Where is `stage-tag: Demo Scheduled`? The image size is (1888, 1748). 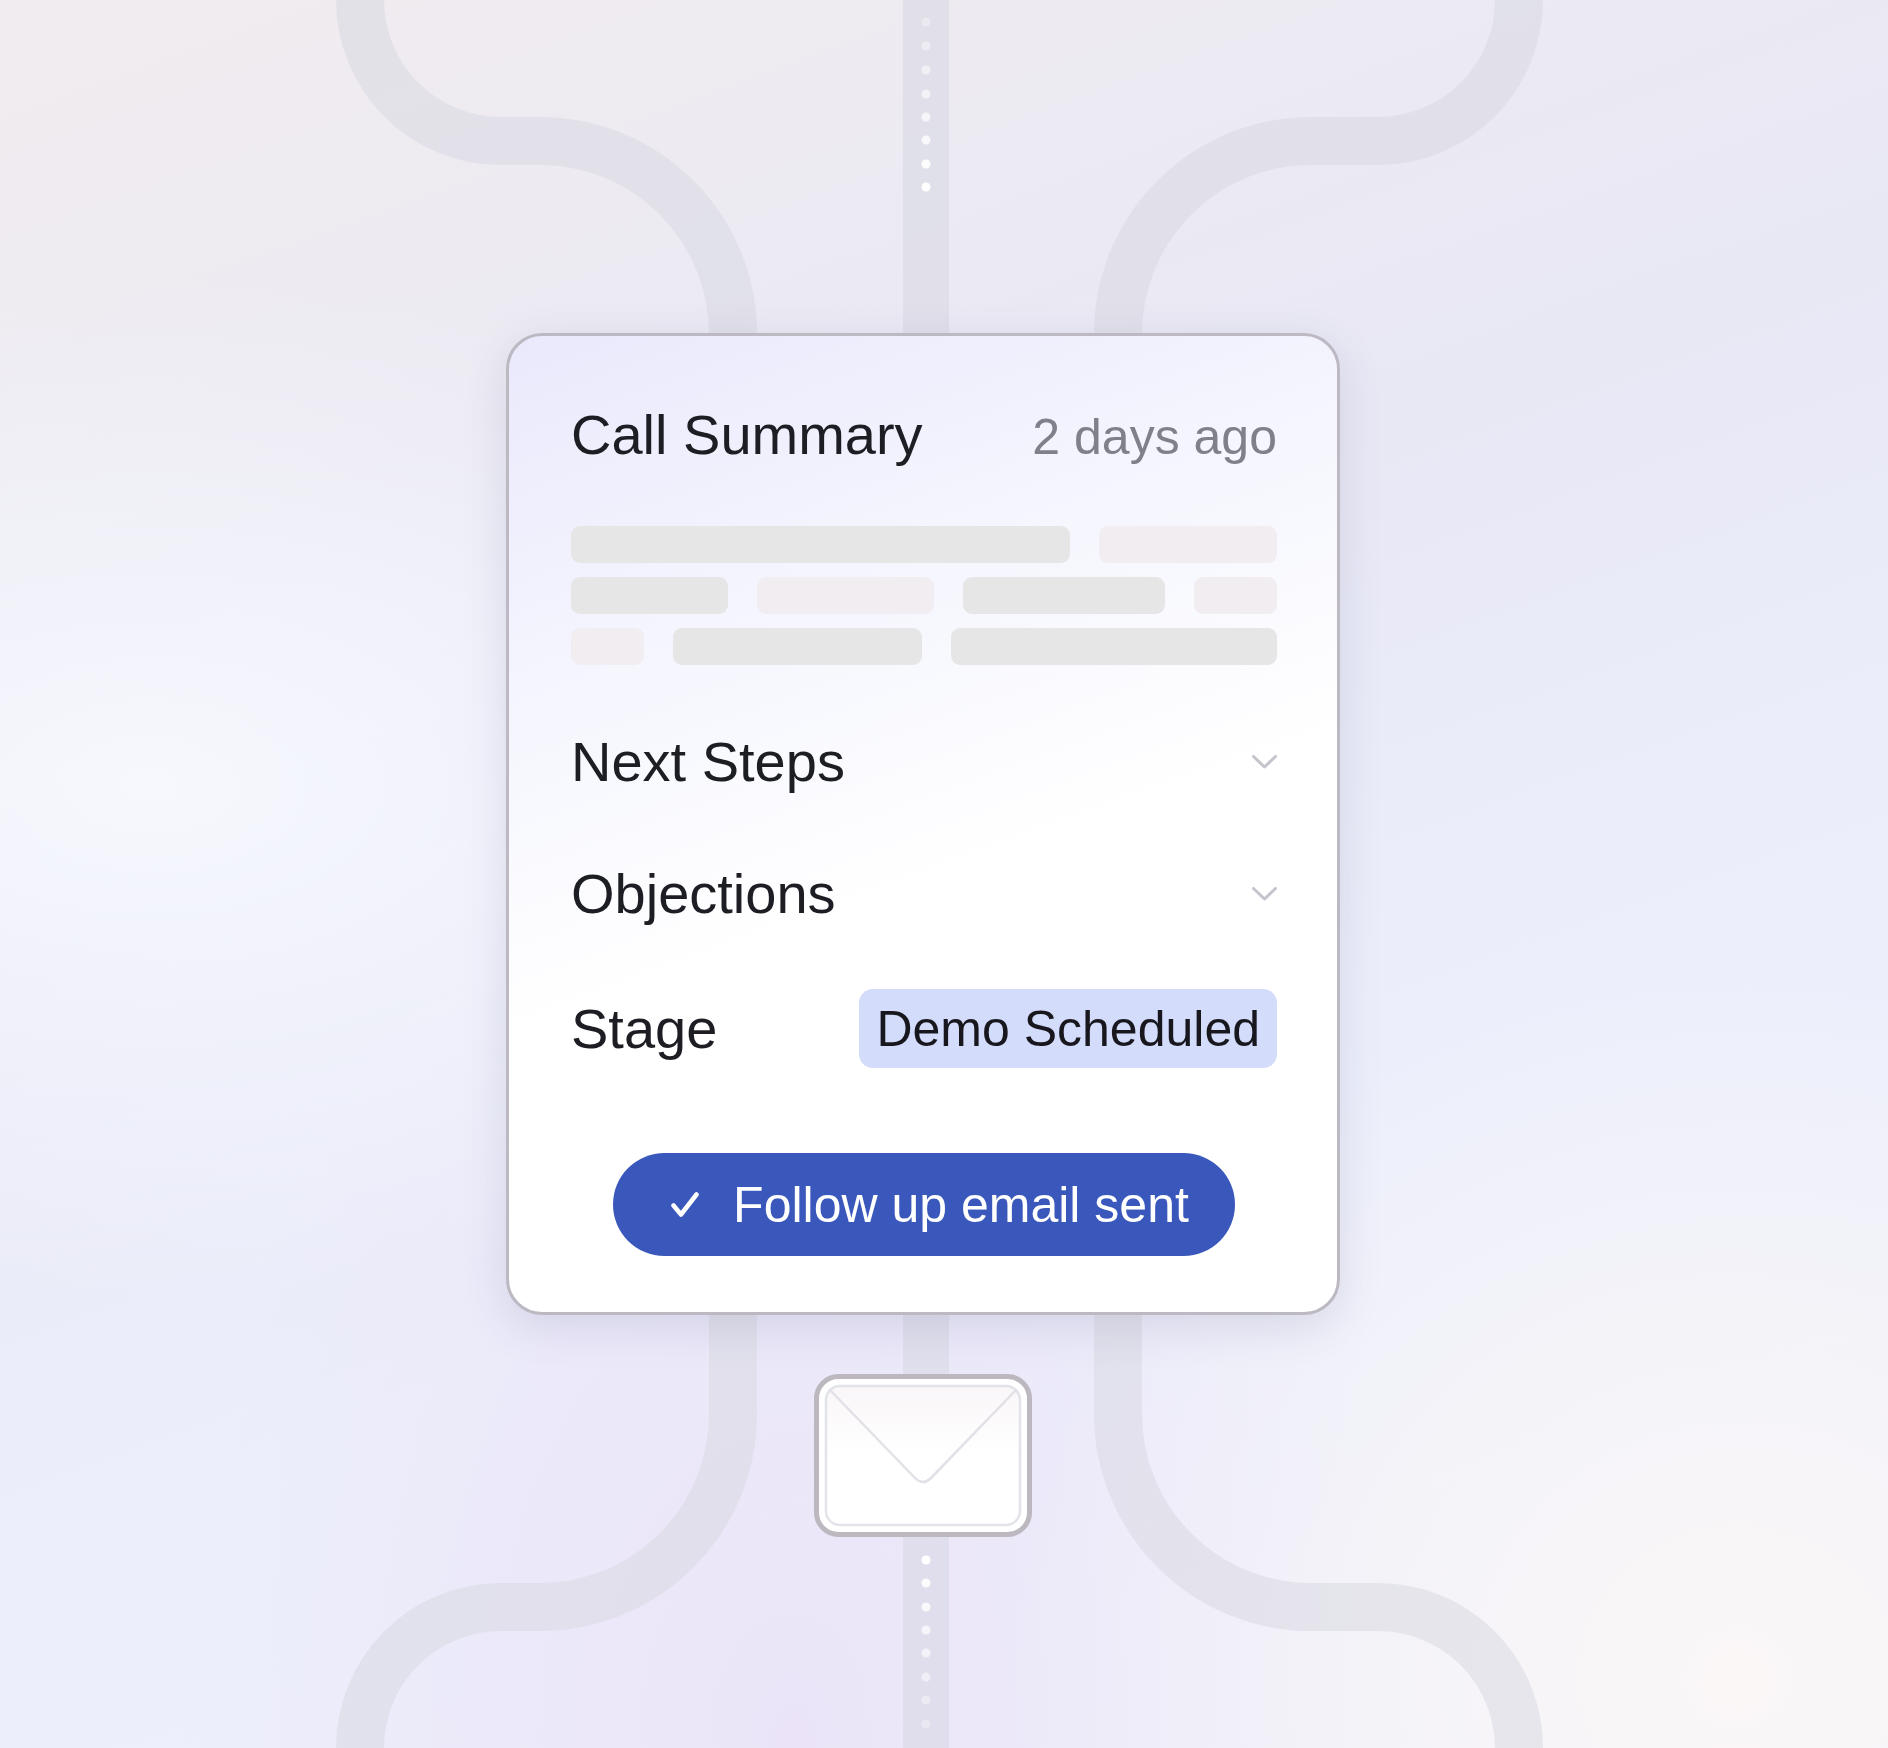
stage-tag: Demo Scheduled is located at coordinates (1068, 1028).